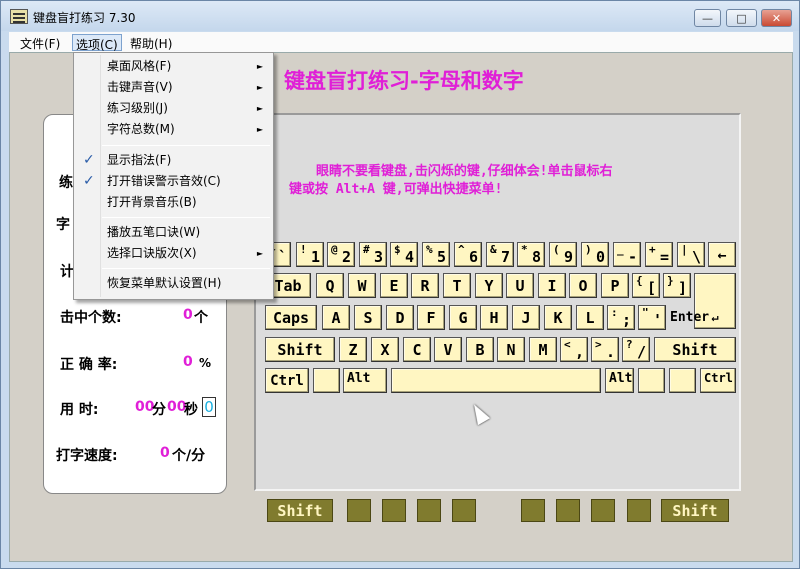  Describe the element at coordinates (97, 43) in the screenshot. I see `menu-options: 选项(C)` at that location.